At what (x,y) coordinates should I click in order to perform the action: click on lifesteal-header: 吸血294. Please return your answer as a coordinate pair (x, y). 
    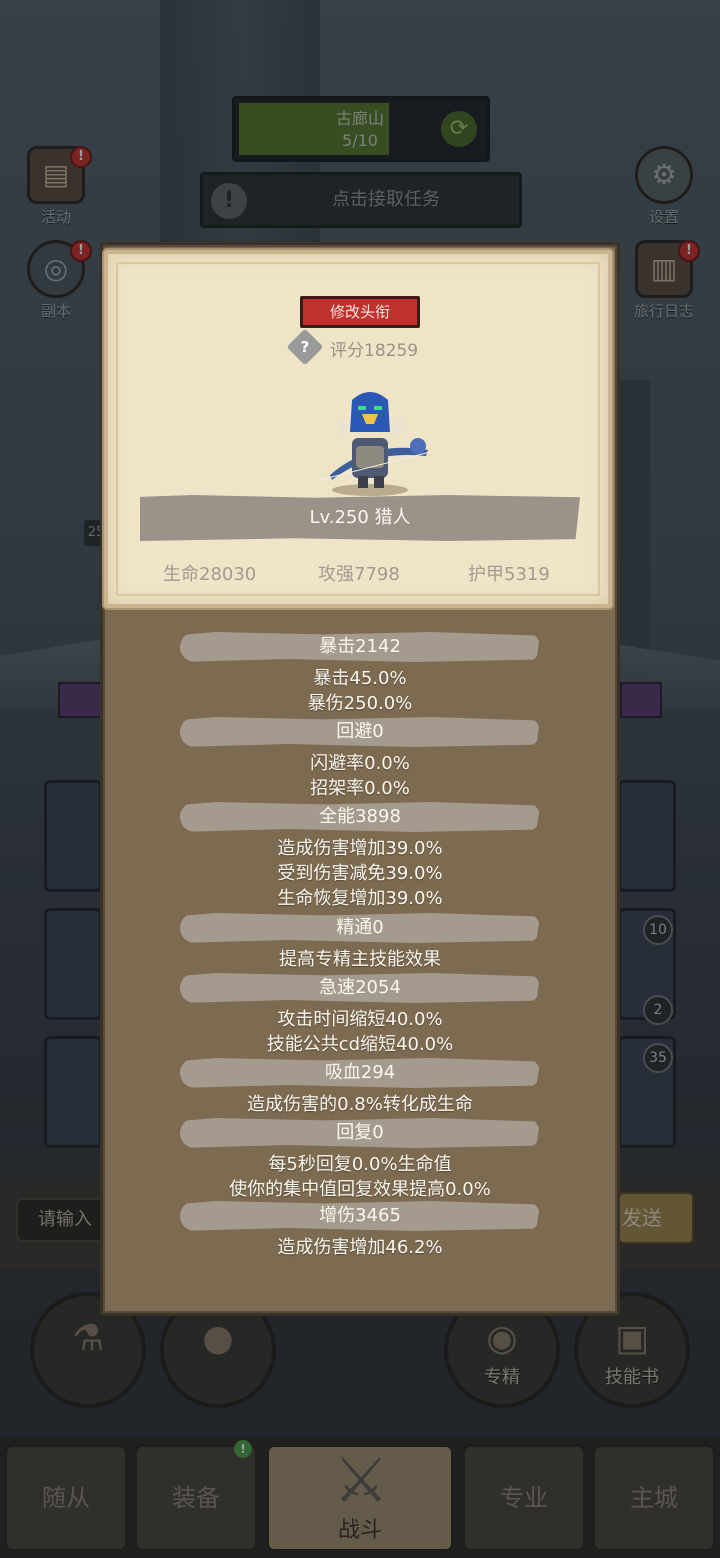
    Looking at the image, I should click on (360, 1073).